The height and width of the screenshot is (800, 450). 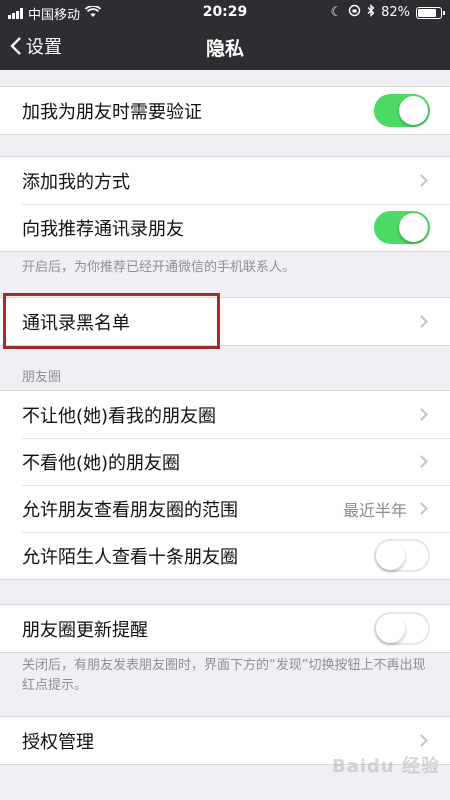 I want to click on hide-my-moments-label: 不让他(她)看我的朋友圈, so click(x=119, y=416).